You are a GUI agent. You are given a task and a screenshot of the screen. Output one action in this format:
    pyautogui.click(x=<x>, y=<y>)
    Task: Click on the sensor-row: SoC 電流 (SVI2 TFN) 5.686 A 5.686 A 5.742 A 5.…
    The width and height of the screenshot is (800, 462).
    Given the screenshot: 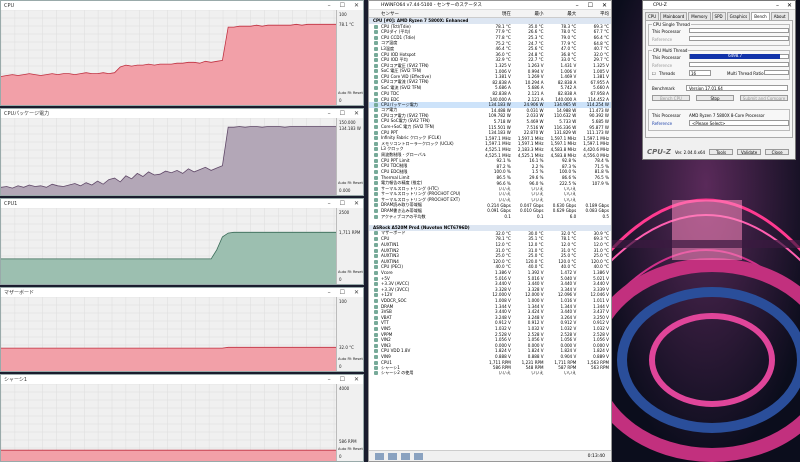 What is the action you would take?
    pyautogui.click(x=490, y=88)
    